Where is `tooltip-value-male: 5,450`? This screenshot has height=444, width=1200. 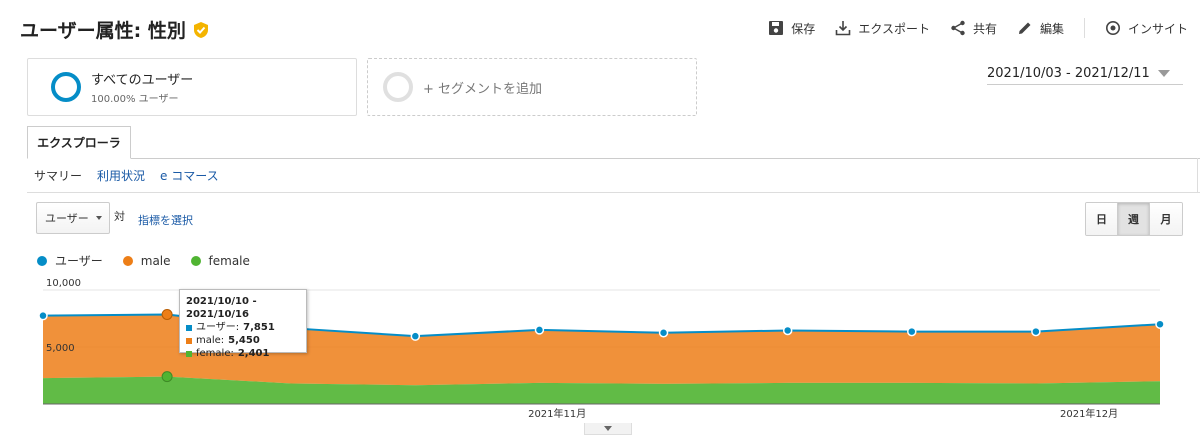
tooltip-value-male: 5,450 is located at coordinates (244, 340).